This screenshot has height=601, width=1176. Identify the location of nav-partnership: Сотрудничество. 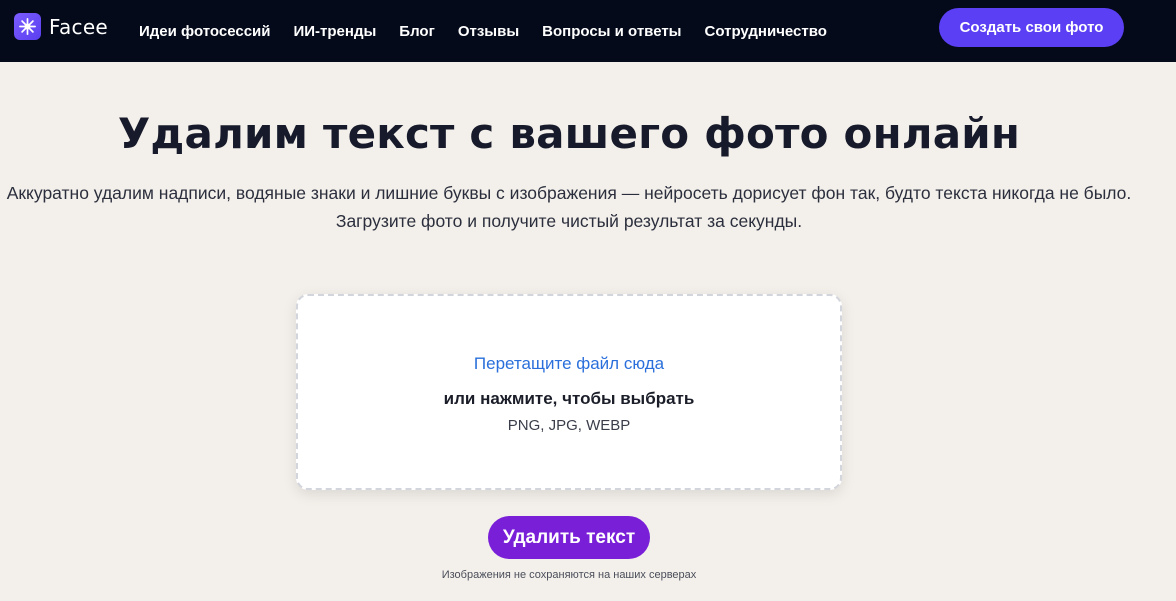
(766, 31).